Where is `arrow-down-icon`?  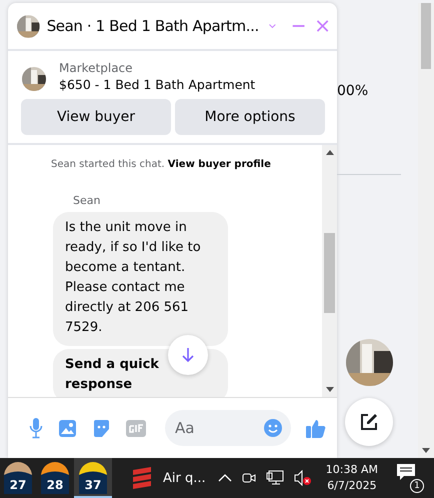
arrow-down-icon is located at coordinates (188, 355).